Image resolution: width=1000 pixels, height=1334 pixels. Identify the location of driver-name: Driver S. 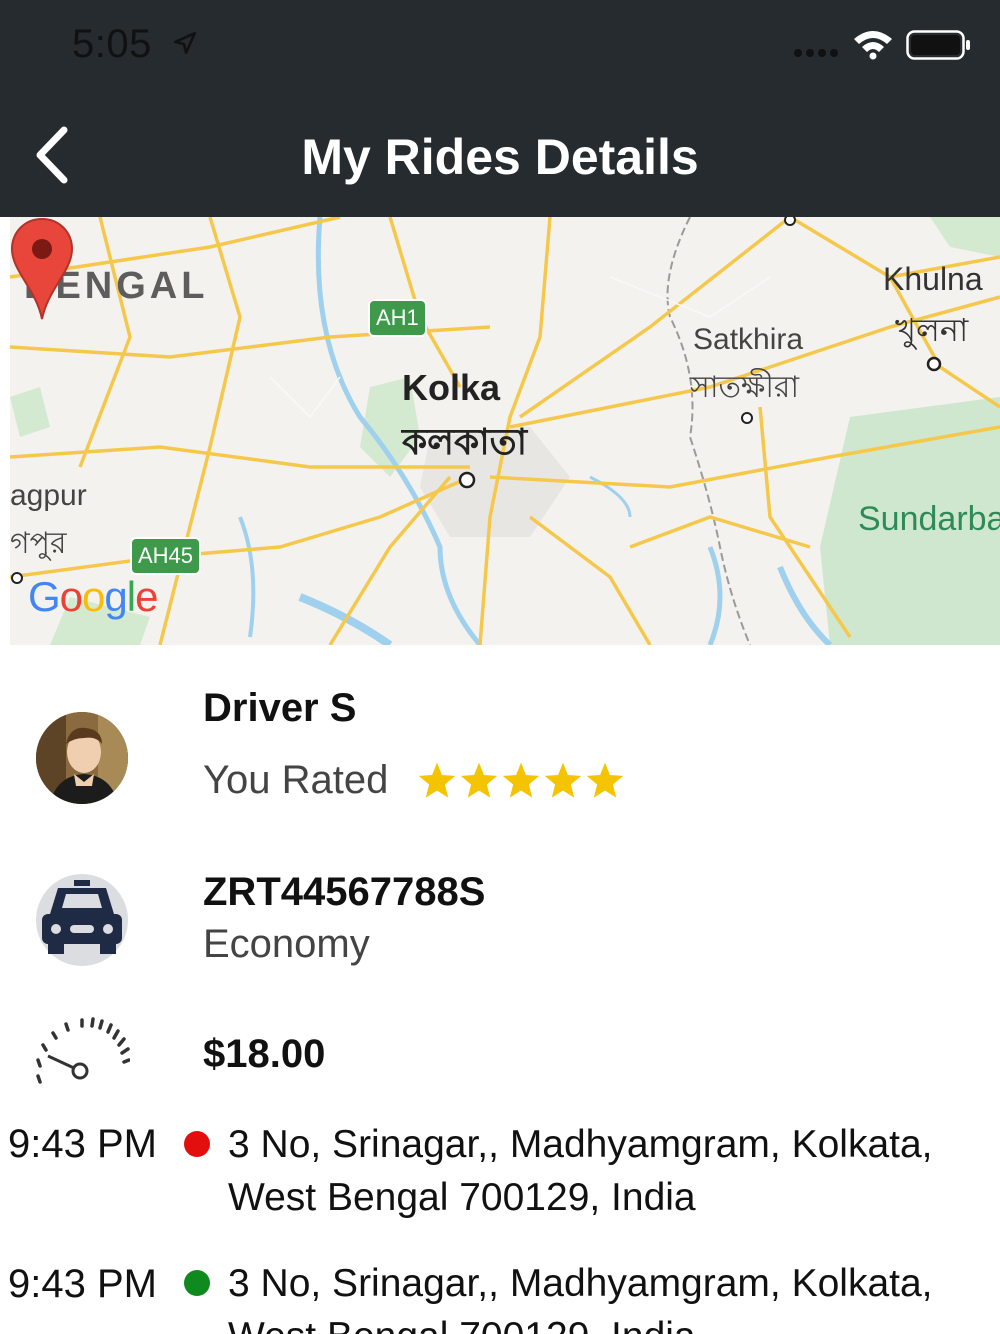
(280, 708).